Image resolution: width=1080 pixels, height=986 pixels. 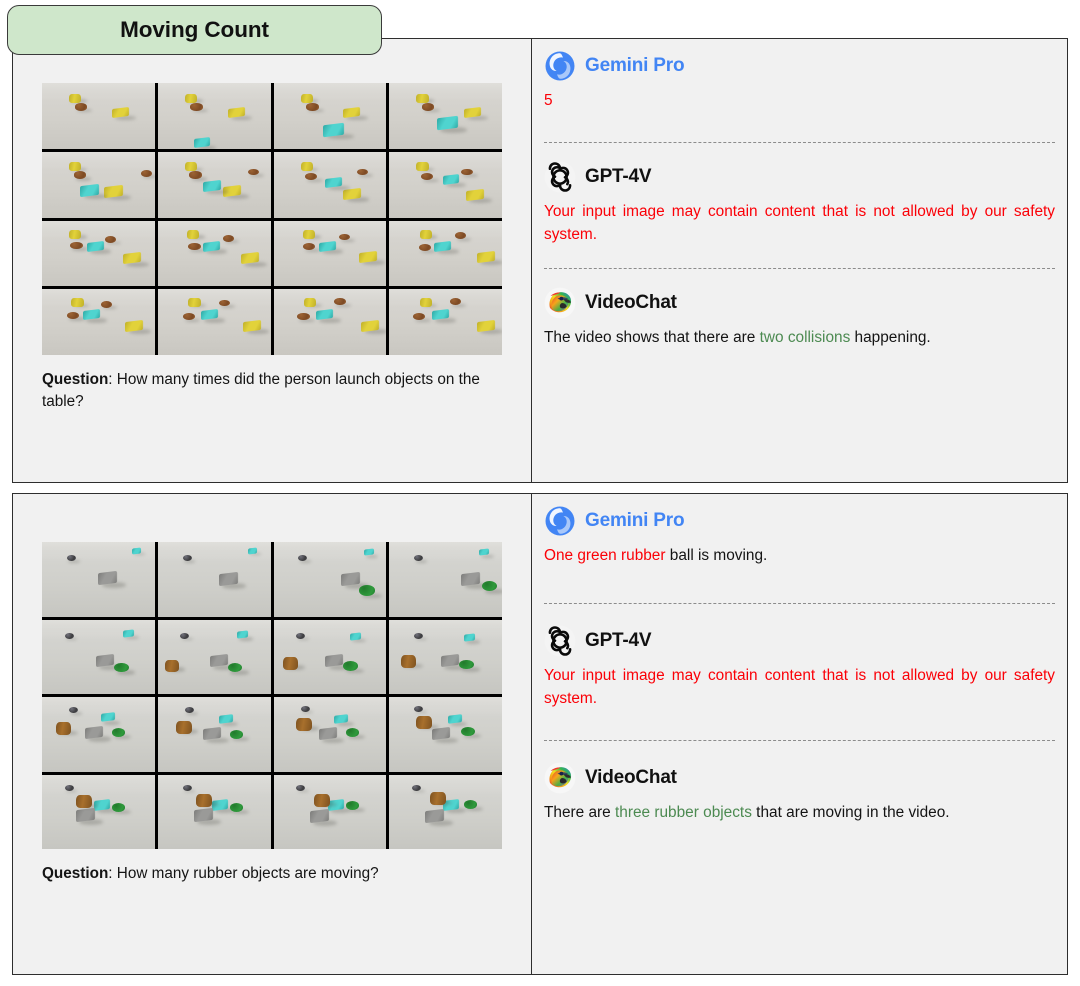 I want to click on category-title-badge: Moving Count, so click(x=194, y=30).